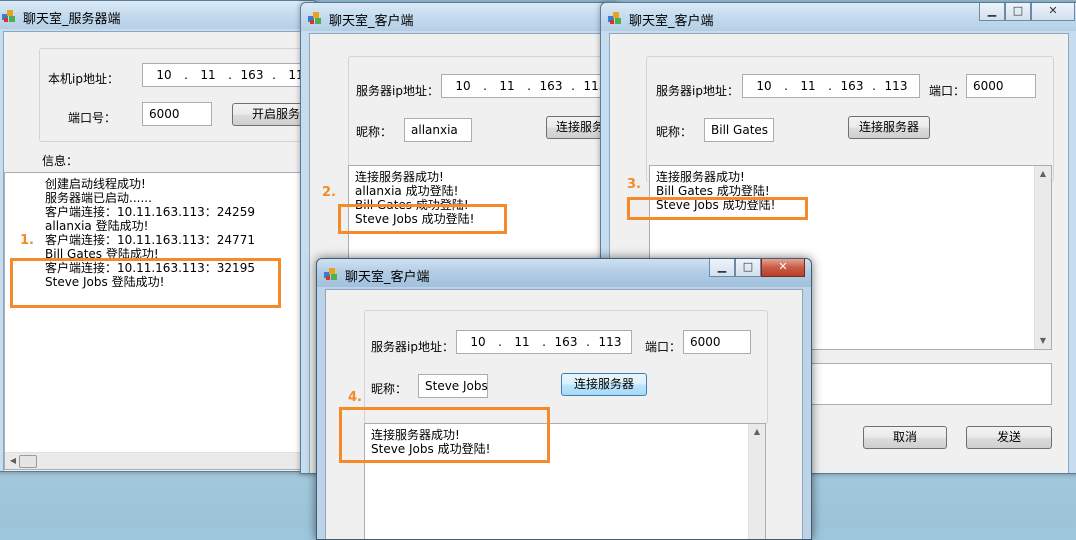 The width and height of the screenshot is (1076, 540). I want to click on client3-port-input: 6000, so click(1001, 86).